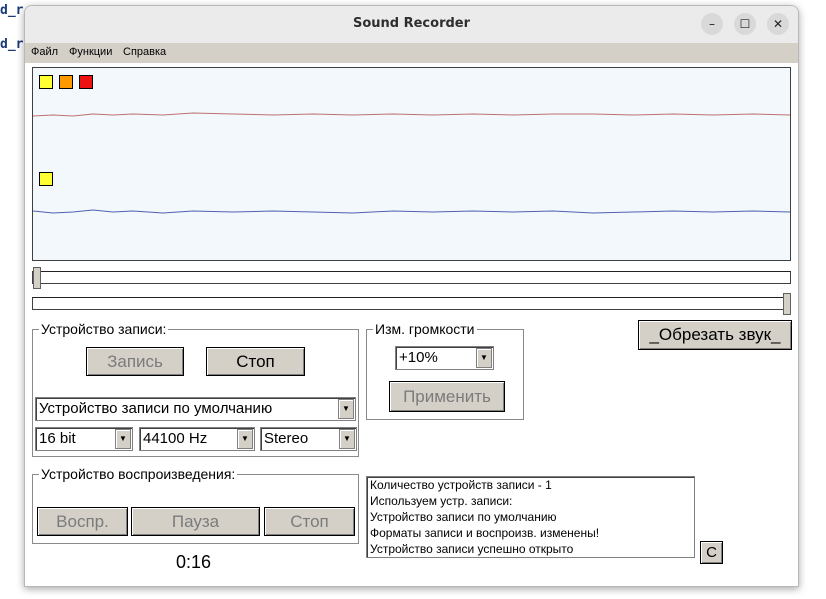  What do you see at coordinates (778, 24) in the screenshot?
I see `close-button: ✕` at bounding box center [778, 24].